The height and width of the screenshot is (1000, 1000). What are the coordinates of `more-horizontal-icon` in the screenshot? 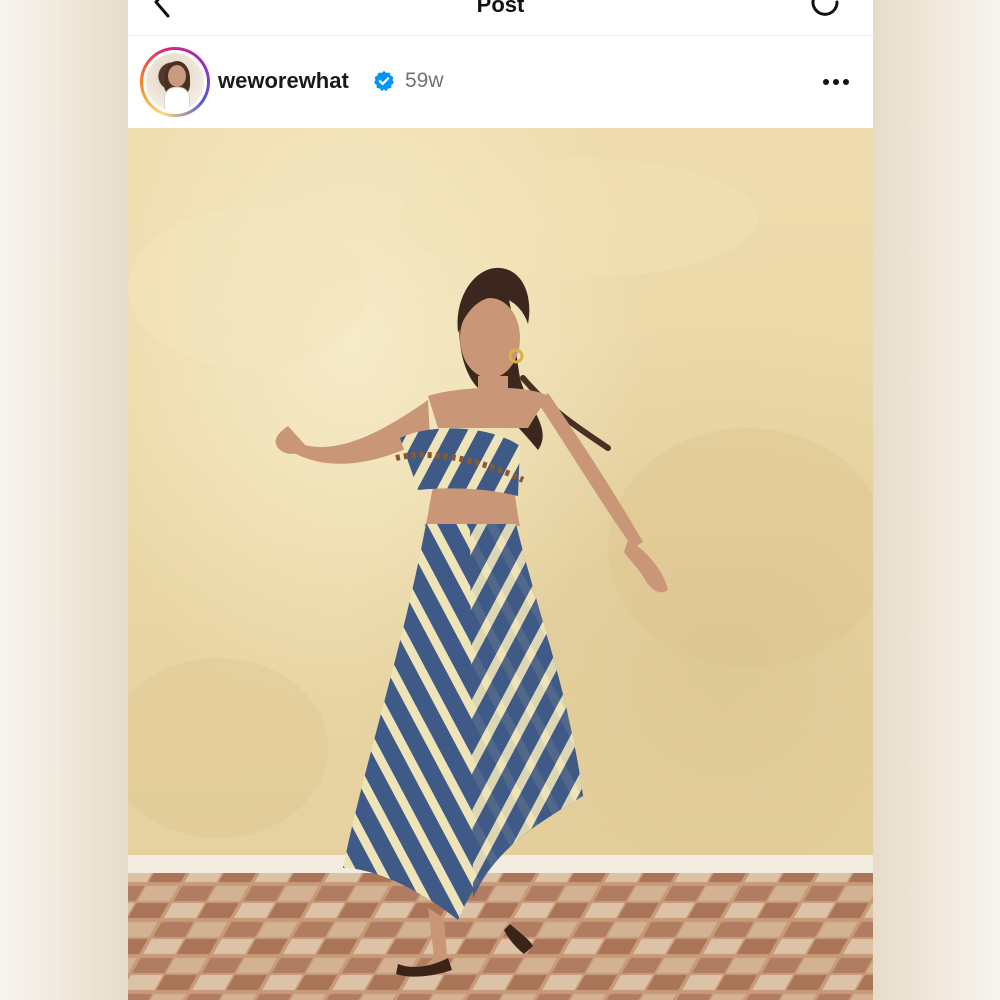 It's located at (836, 82).